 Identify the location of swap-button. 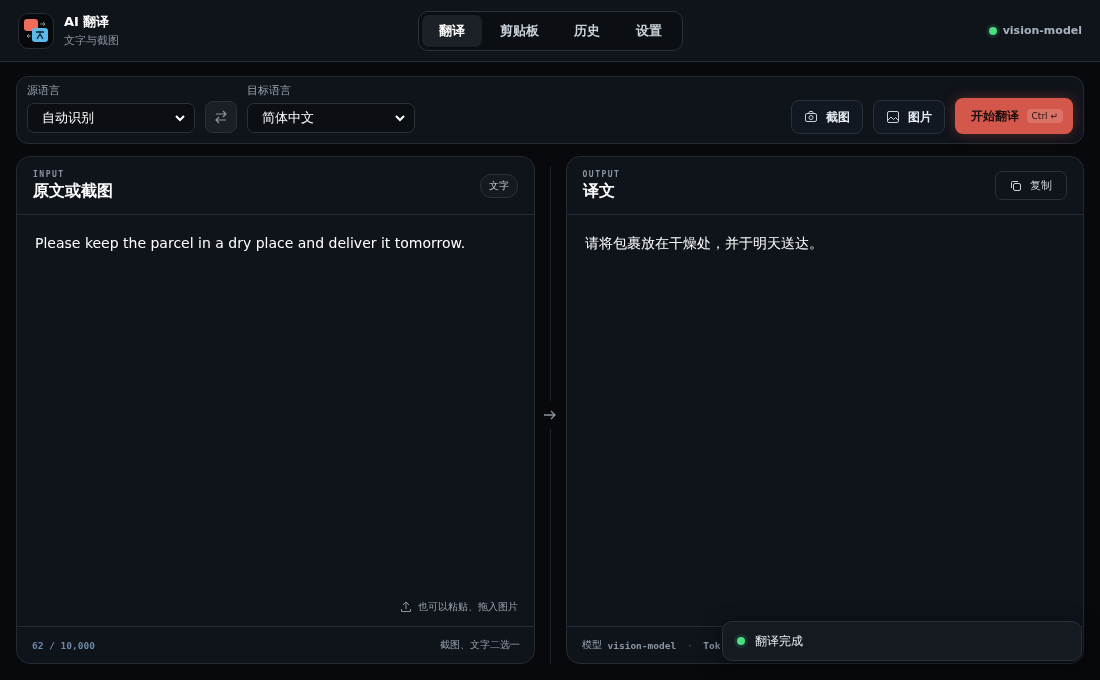
(221, 117).